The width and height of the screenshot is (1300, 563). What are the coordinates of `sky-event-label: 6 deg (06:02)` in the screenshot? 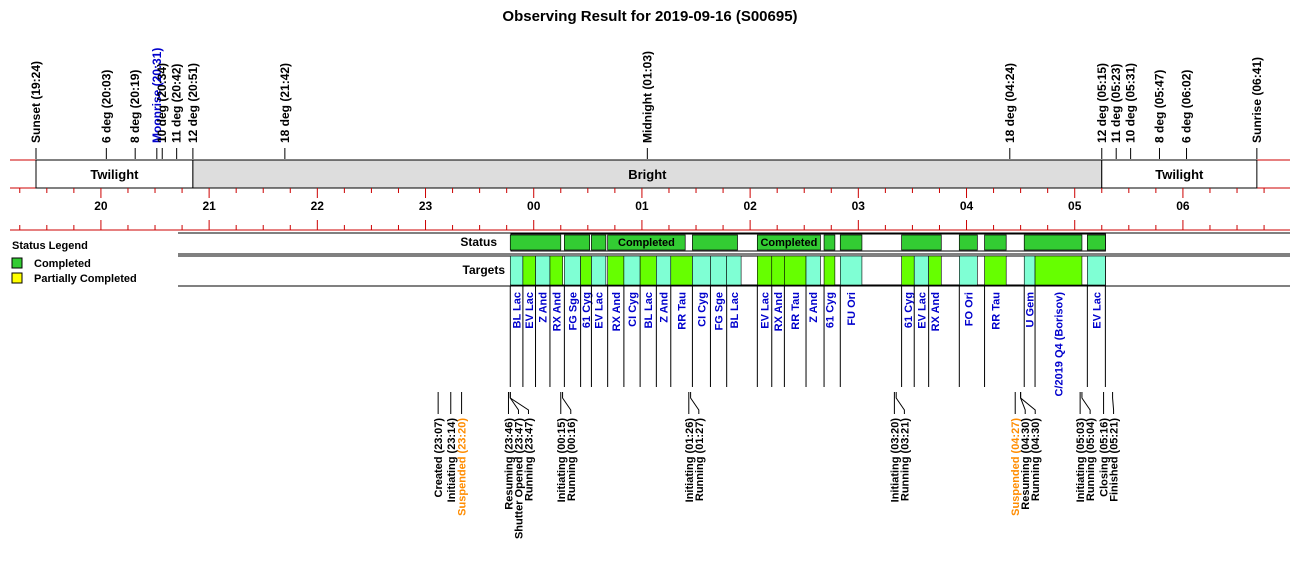 It's located at (1187, 106).